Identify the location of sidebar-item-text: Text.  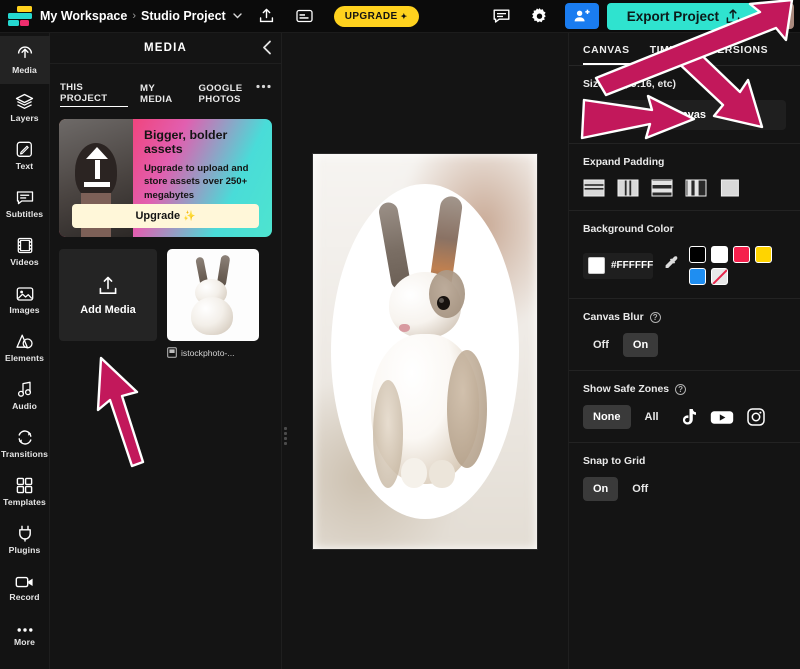
(25, 156).